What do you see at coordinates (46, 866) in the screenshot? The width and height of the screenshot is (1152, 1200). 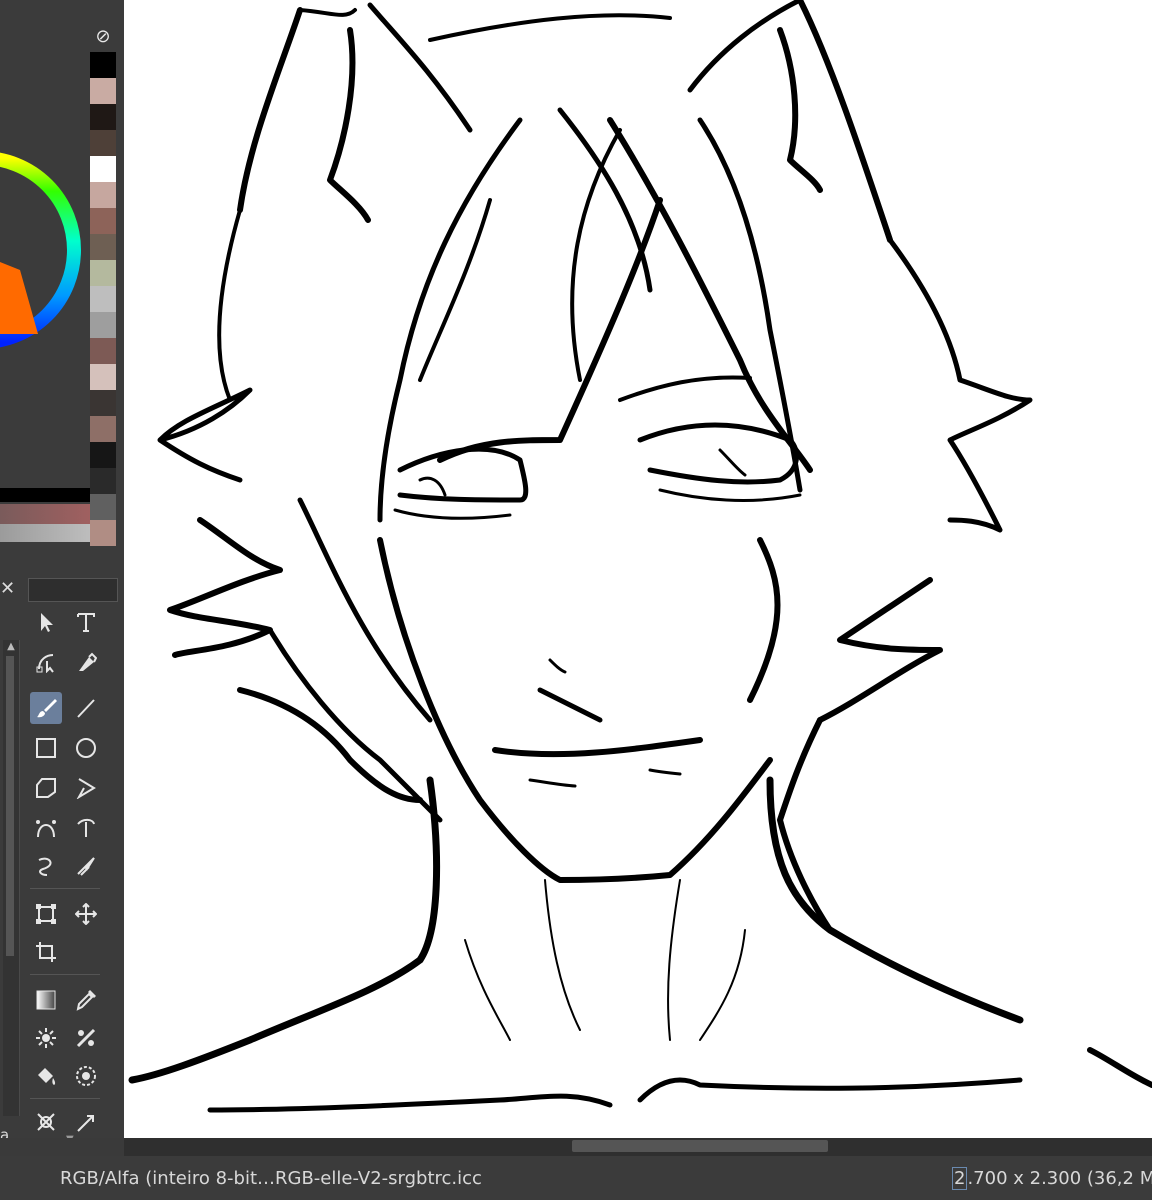 I see `dynamic-brush-icon` at bounding box center [46, 866].